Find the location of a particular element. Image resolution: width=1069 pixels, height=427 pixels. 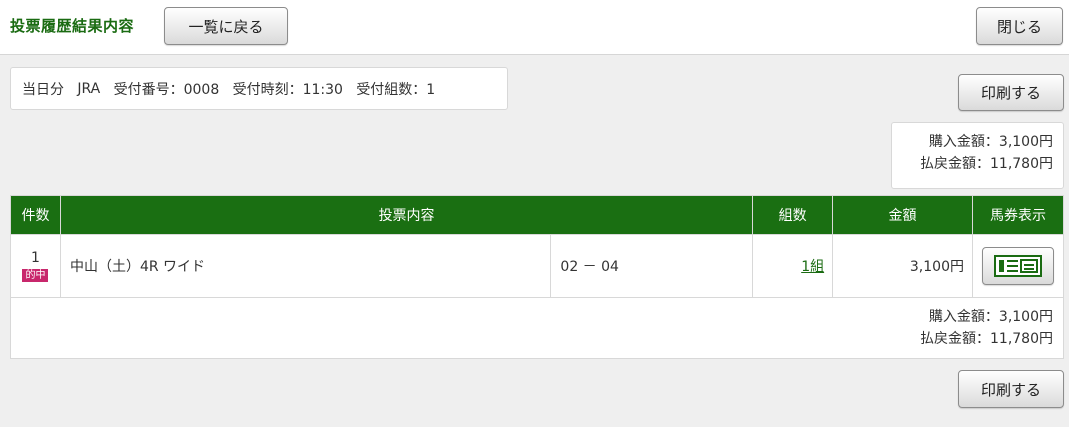

ticket-view-button is located at coordinates (1017, 266).